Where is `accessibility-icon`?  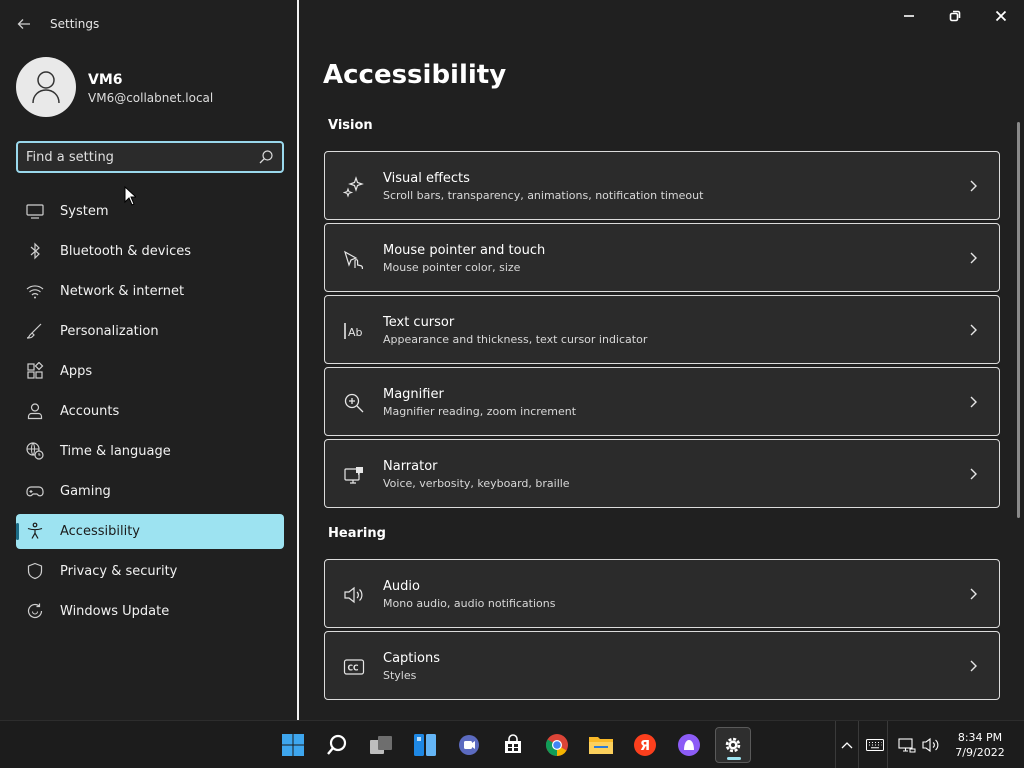
accessibility-icon is located at coordinates (35, 530).